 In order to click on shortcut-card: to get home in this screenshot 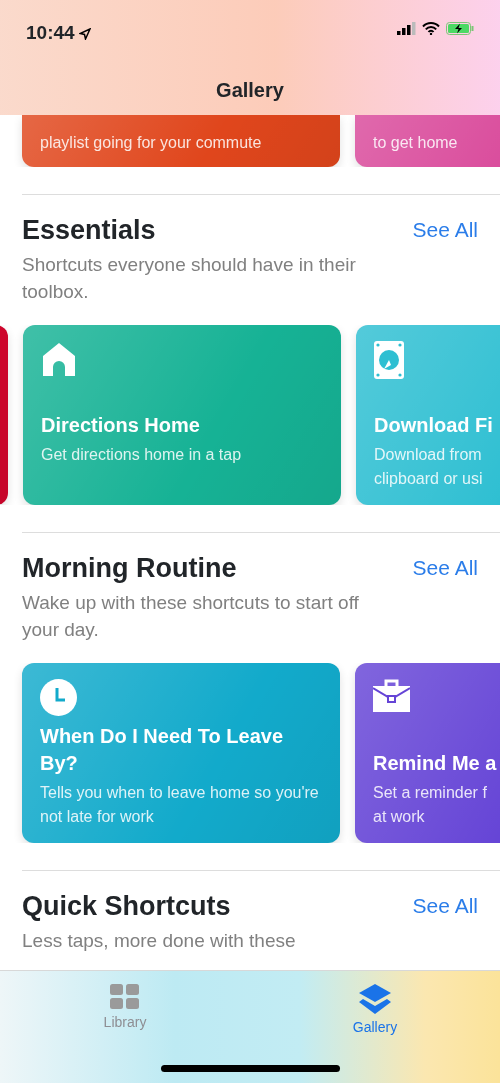, I will do `click(427, 141)`.